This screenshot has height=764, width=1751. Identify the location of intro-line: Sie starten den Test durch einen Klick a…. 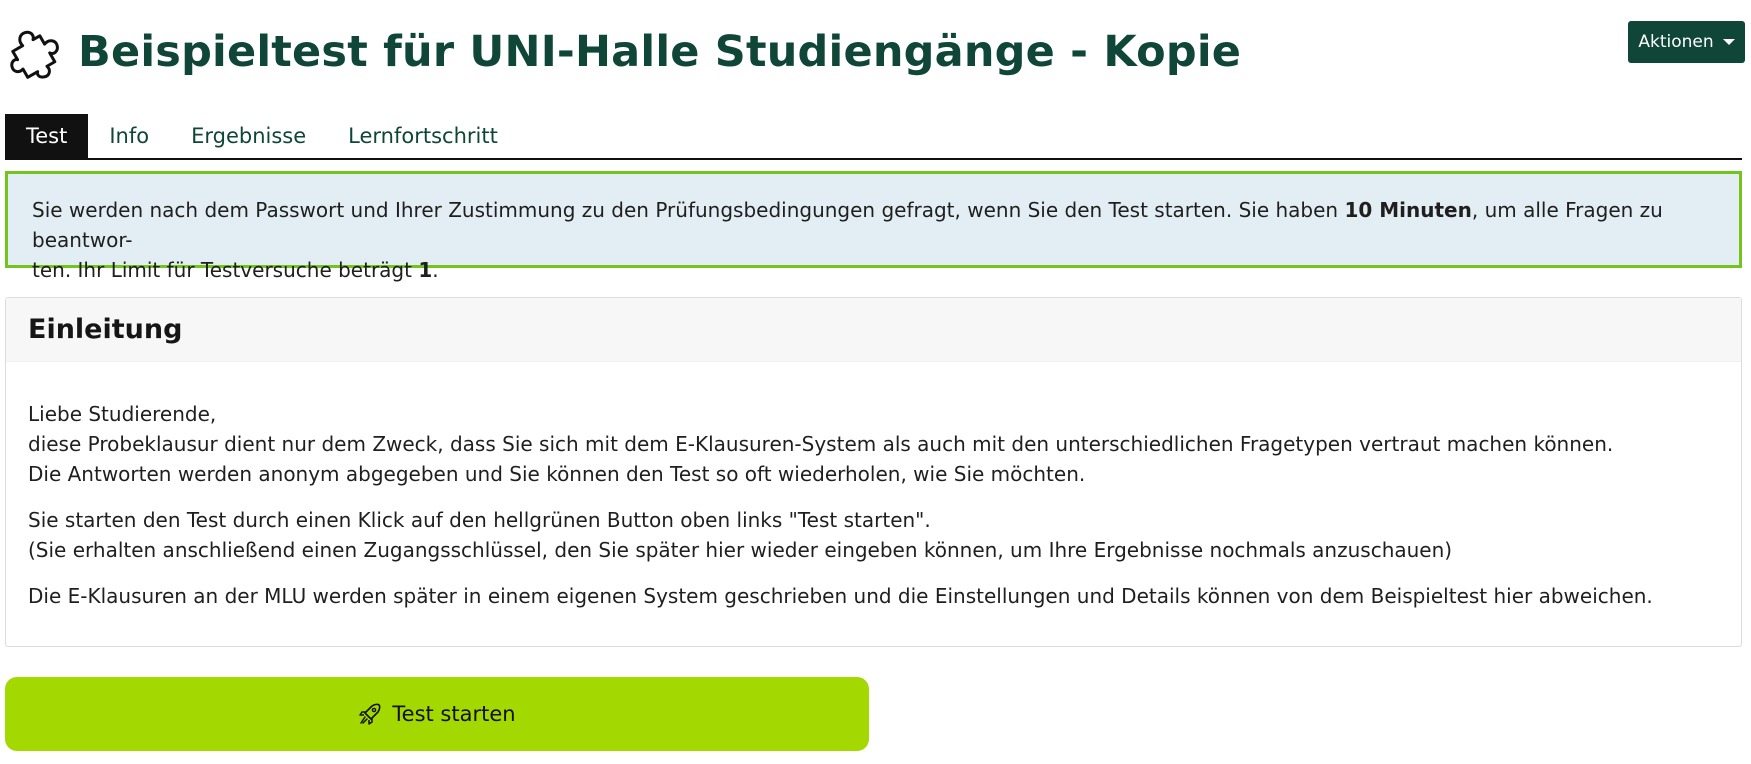
(479, 520).